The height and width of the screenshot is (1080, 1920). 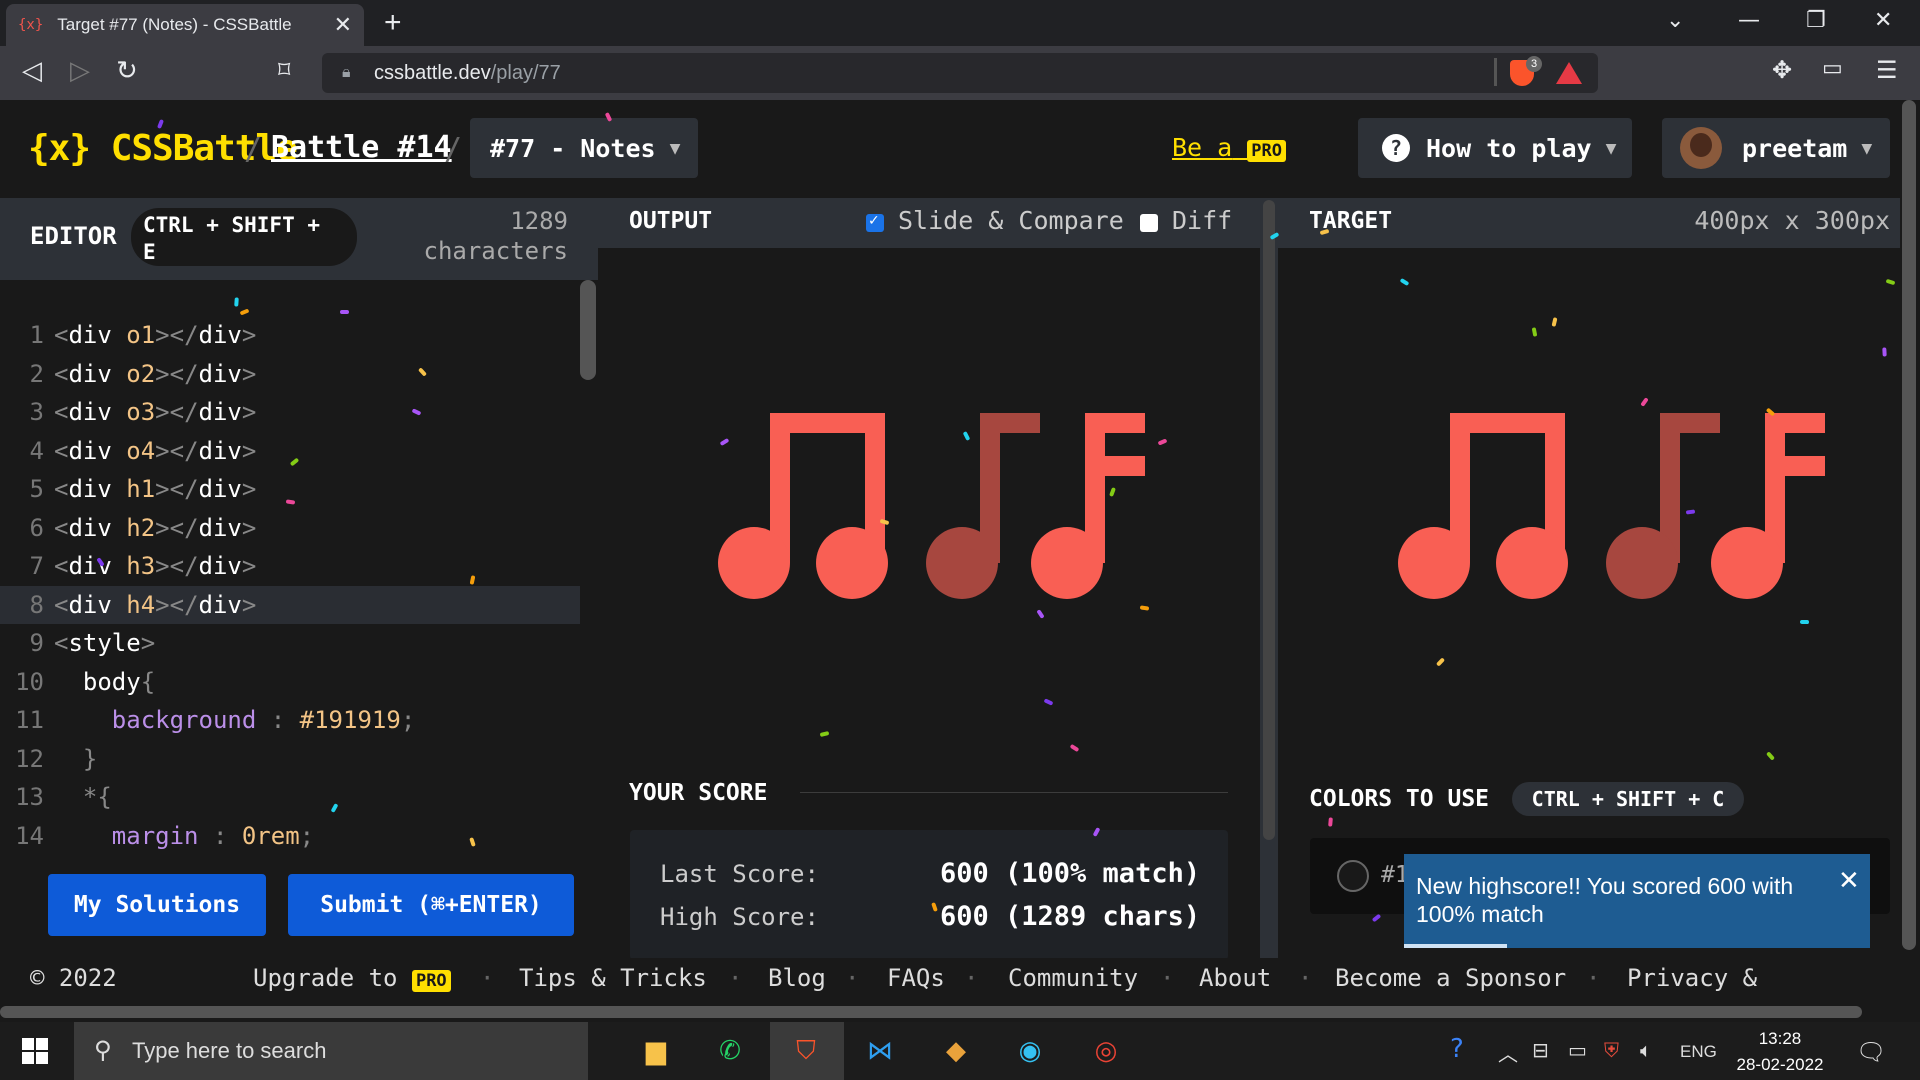 I want to click on file-explorer-icon: ▆, so click(x=656, y=1051).